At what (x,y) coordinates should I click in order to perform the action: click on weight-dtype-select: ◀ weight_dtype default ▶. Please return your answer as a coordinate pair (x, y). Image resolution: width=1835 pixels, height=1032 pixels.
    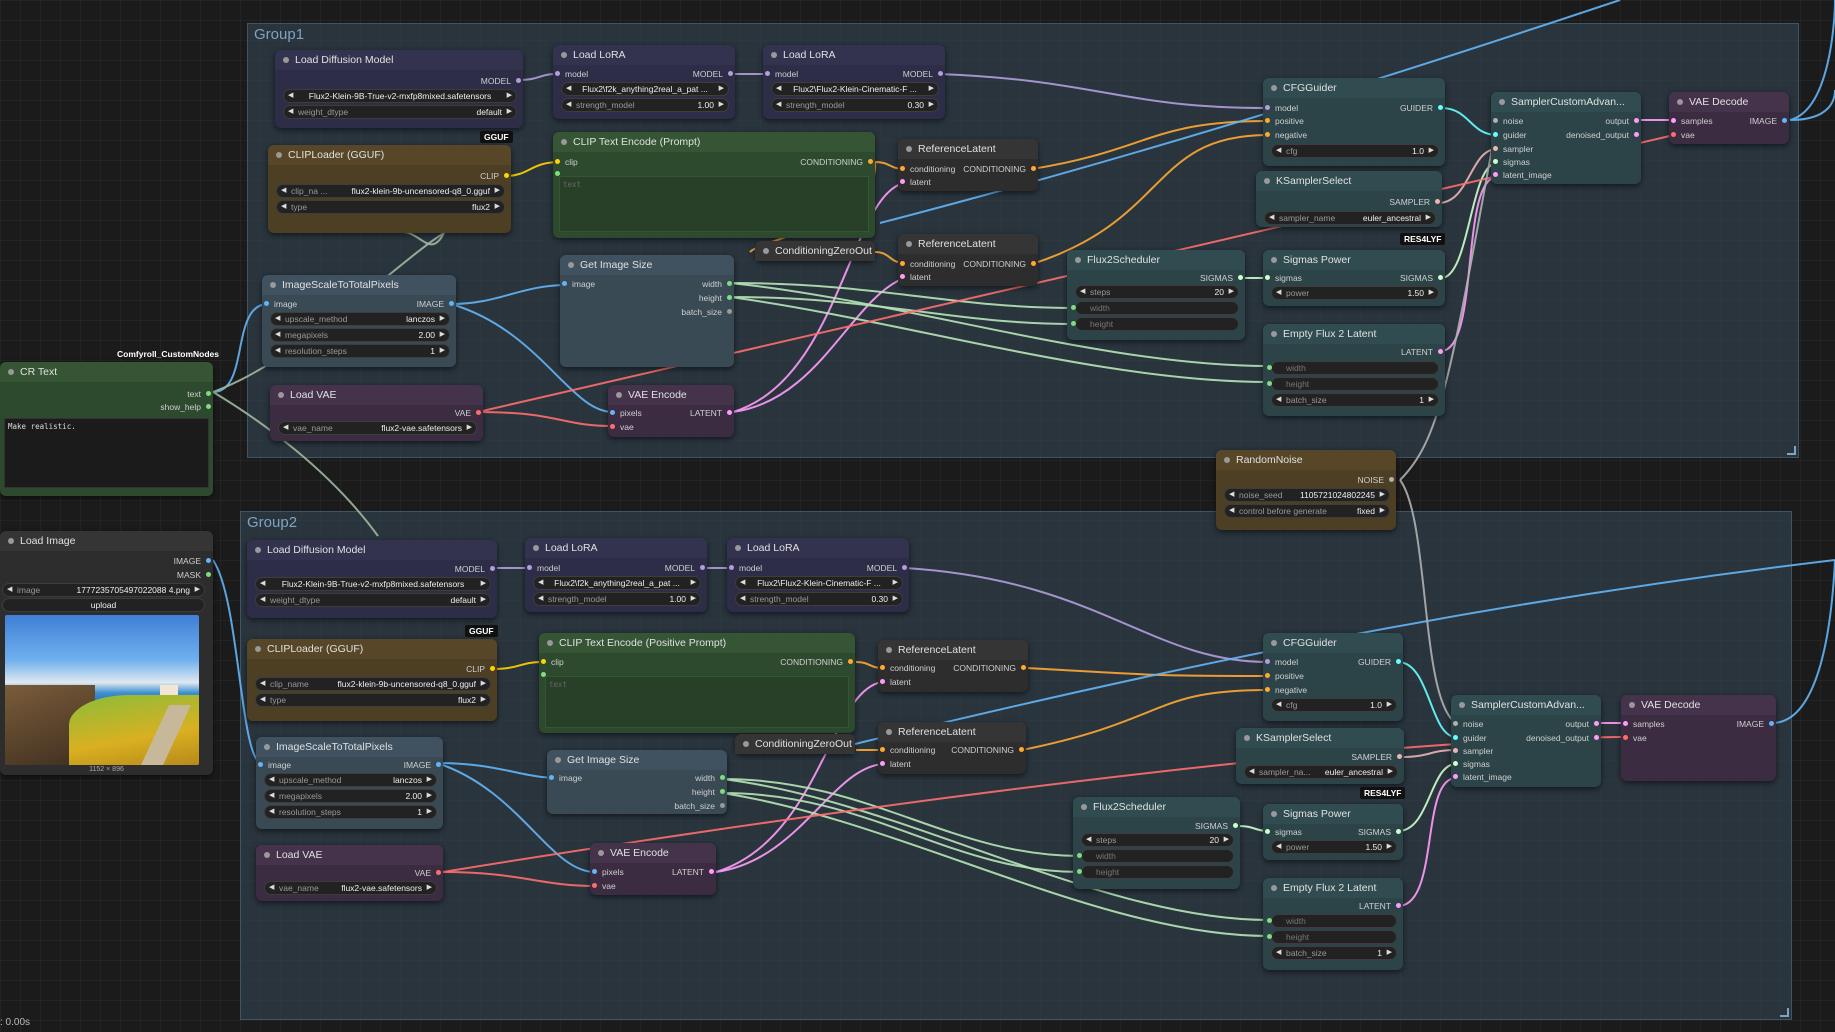
    Looking at the image, I should click on (400, 112).